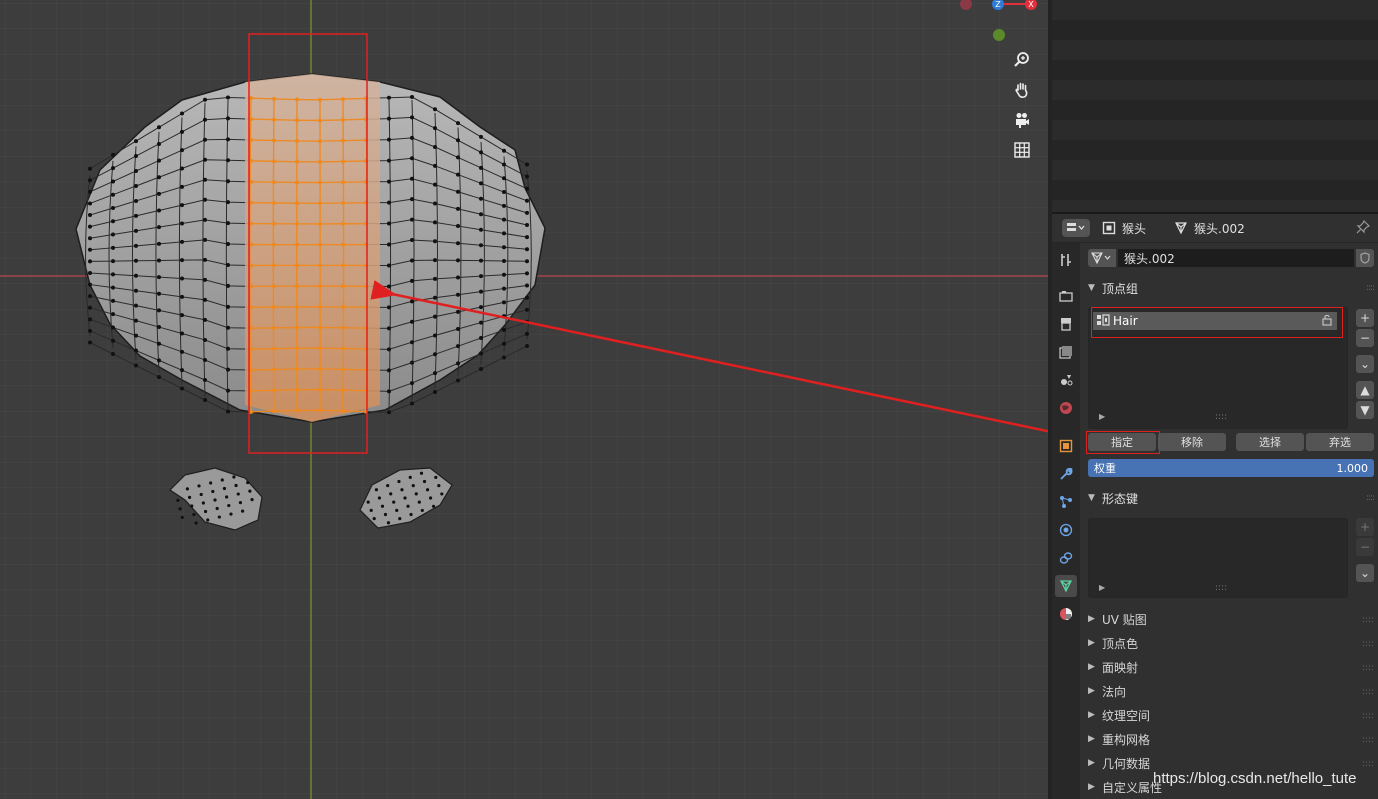 The height and width of the screenshot is (799, 1378). Describe the element at coordinates (1124, 228) in the screenshot. I see `object-breadcrumb: 猴头` at that location.